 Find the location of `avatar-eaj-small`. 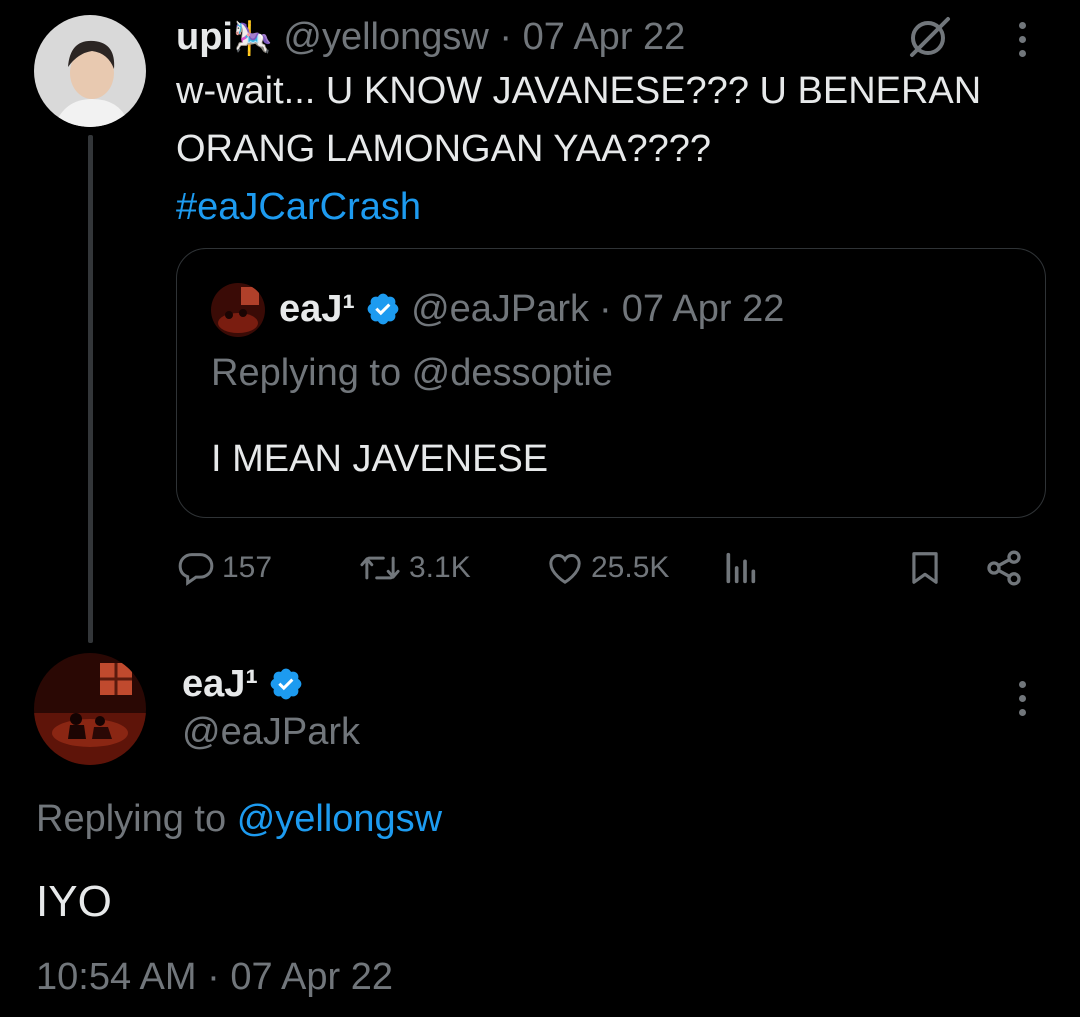

avatar-eaj-small is located at coordinates (238, 310).